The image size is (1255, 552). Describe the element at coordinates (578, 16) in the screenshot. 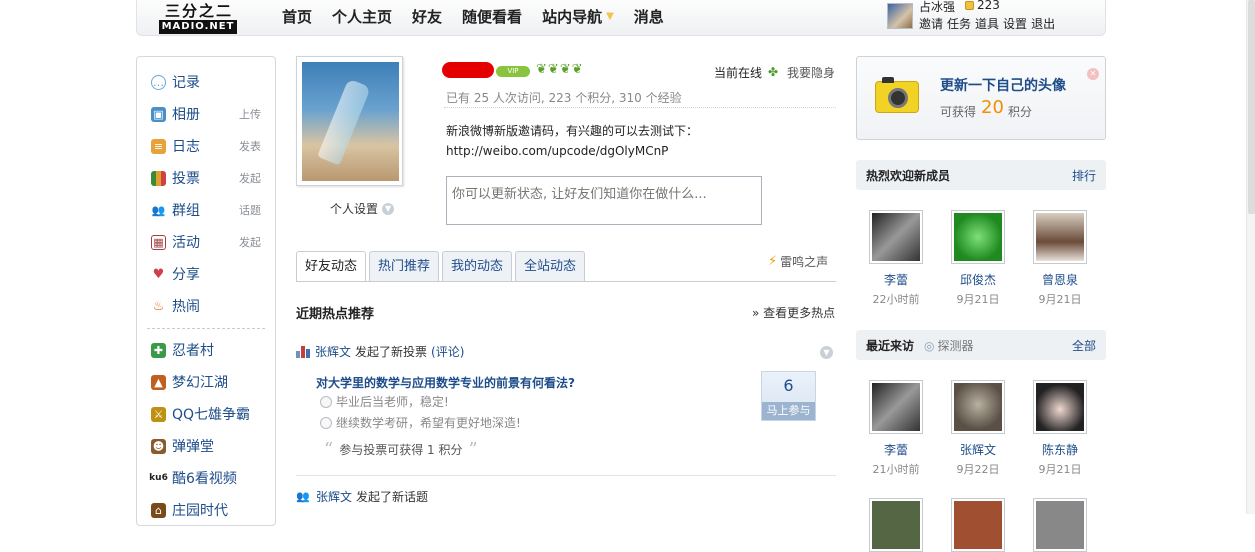

I see `nav-site-guide: 站内导航 ▼` at that location.